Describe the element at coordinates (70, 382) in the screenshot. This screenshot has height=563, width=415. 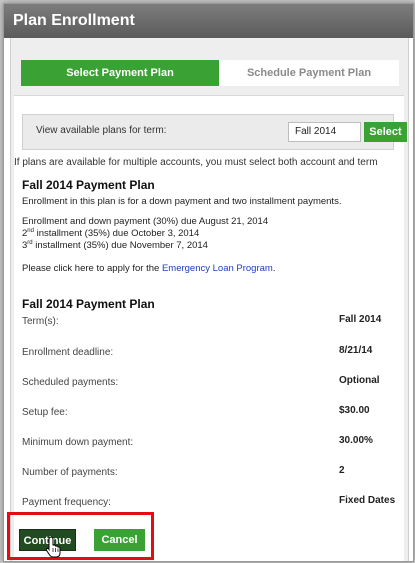
I see `detail-label-scheduled: Scheduled payments:` at that location.